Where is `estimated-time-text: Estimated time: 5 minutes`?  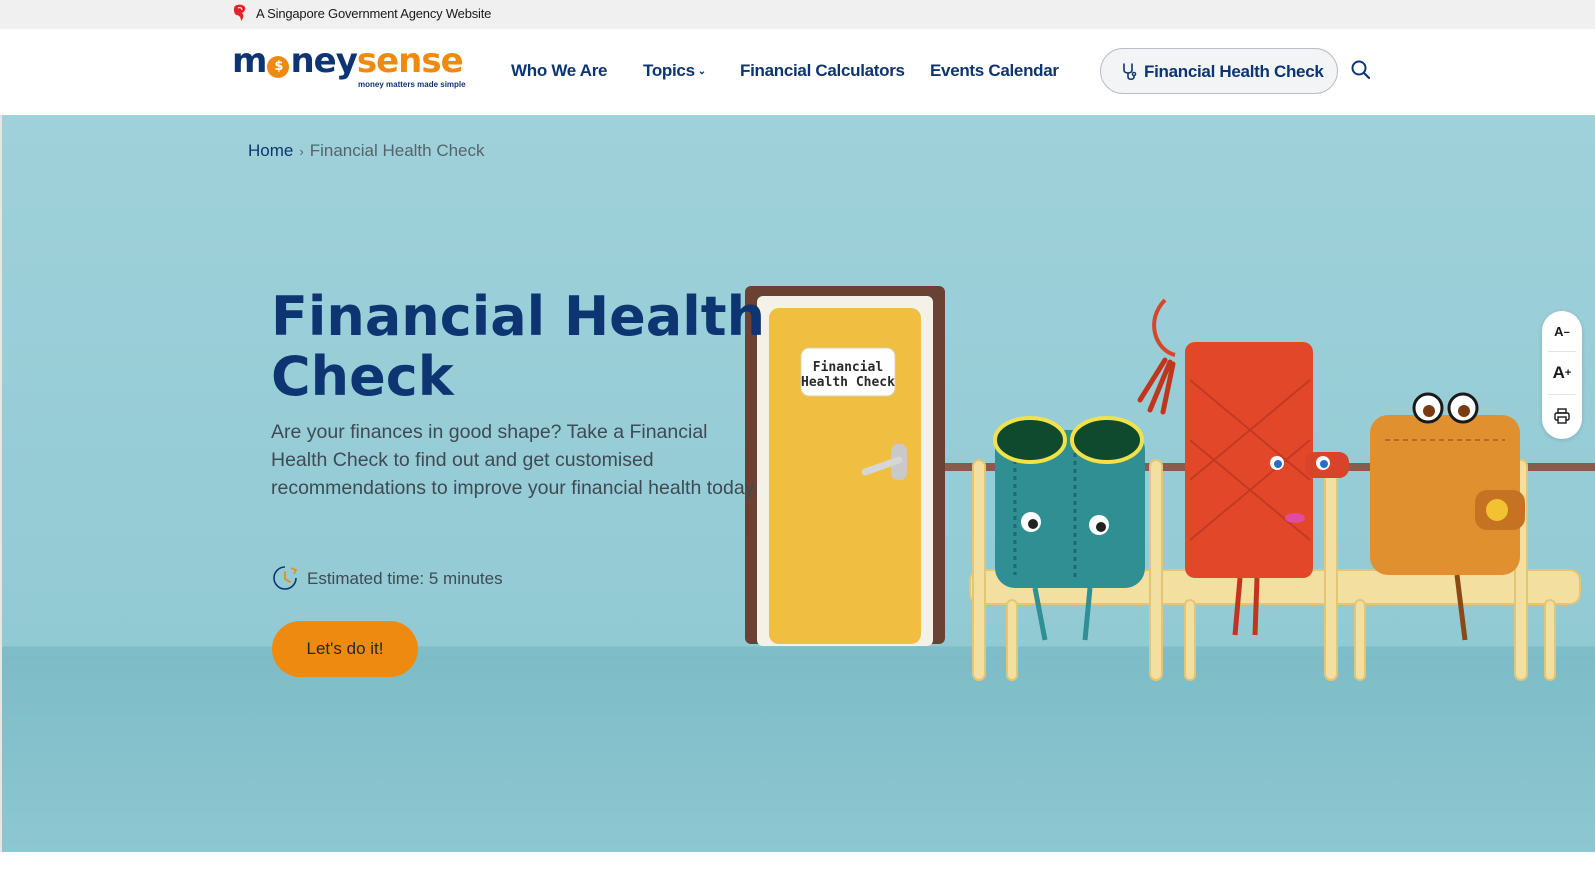
estimated-time-text: Estimated time: 5 minutes is located at coordinates (405, 578).